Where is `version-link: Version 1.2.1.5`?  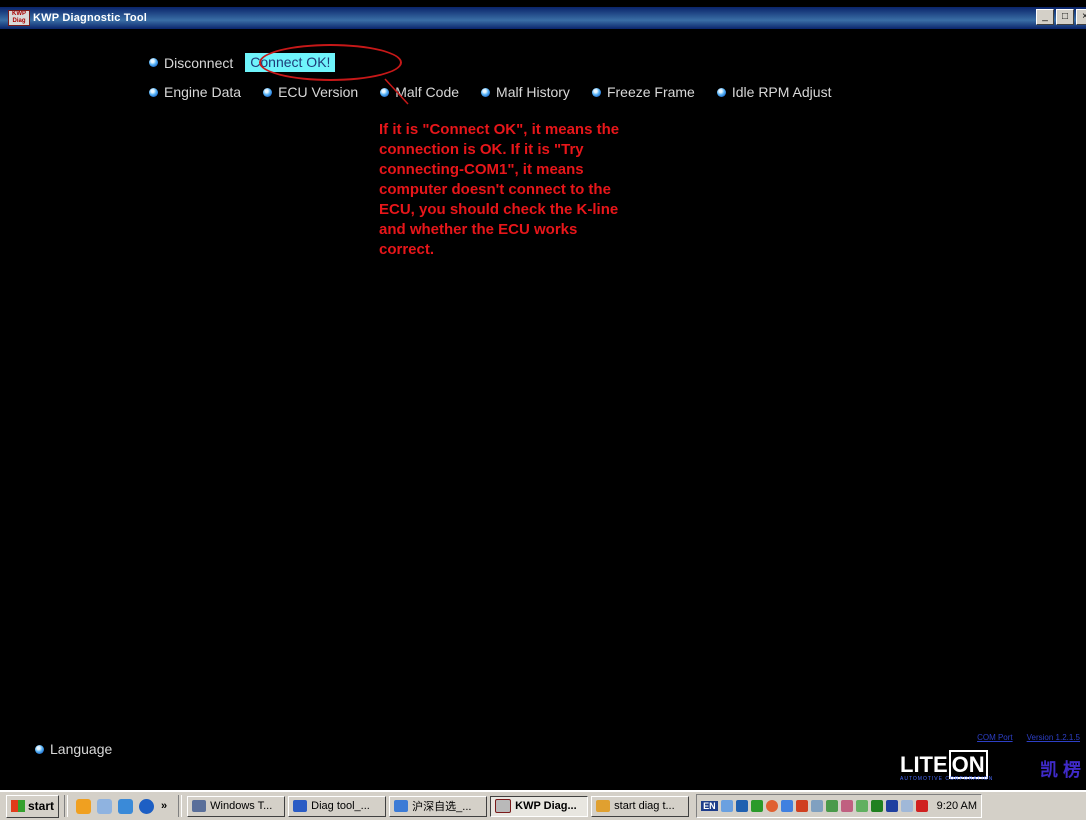 version-link: Version 1.2.1.5 is located at coordinates (1053, 737).